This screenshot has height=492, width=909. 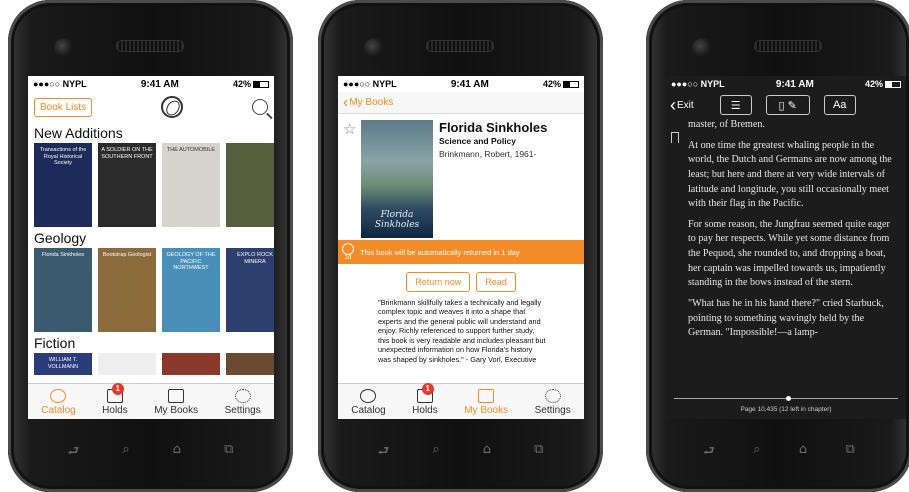 What do you see at coordinates (63, 290) in the screenshot?
I see `book-cover: Florida Sinkholes` at bounding box center [63, 290].